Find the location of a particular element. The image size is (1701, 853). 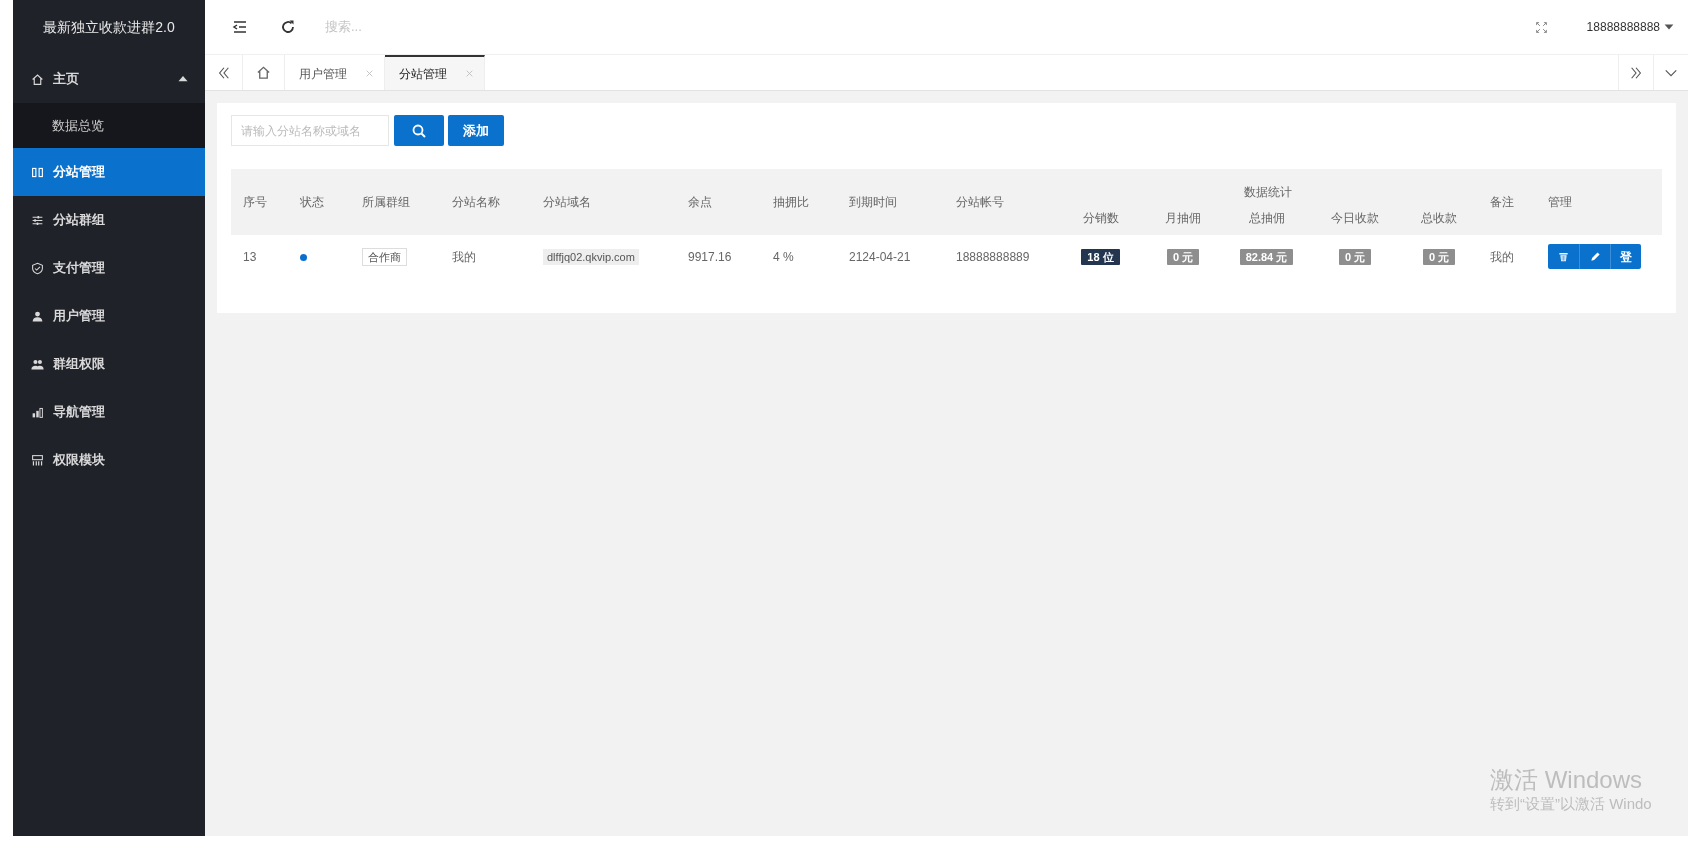

sidebar-item: 用户管理 is located at coordinates (109, 316).